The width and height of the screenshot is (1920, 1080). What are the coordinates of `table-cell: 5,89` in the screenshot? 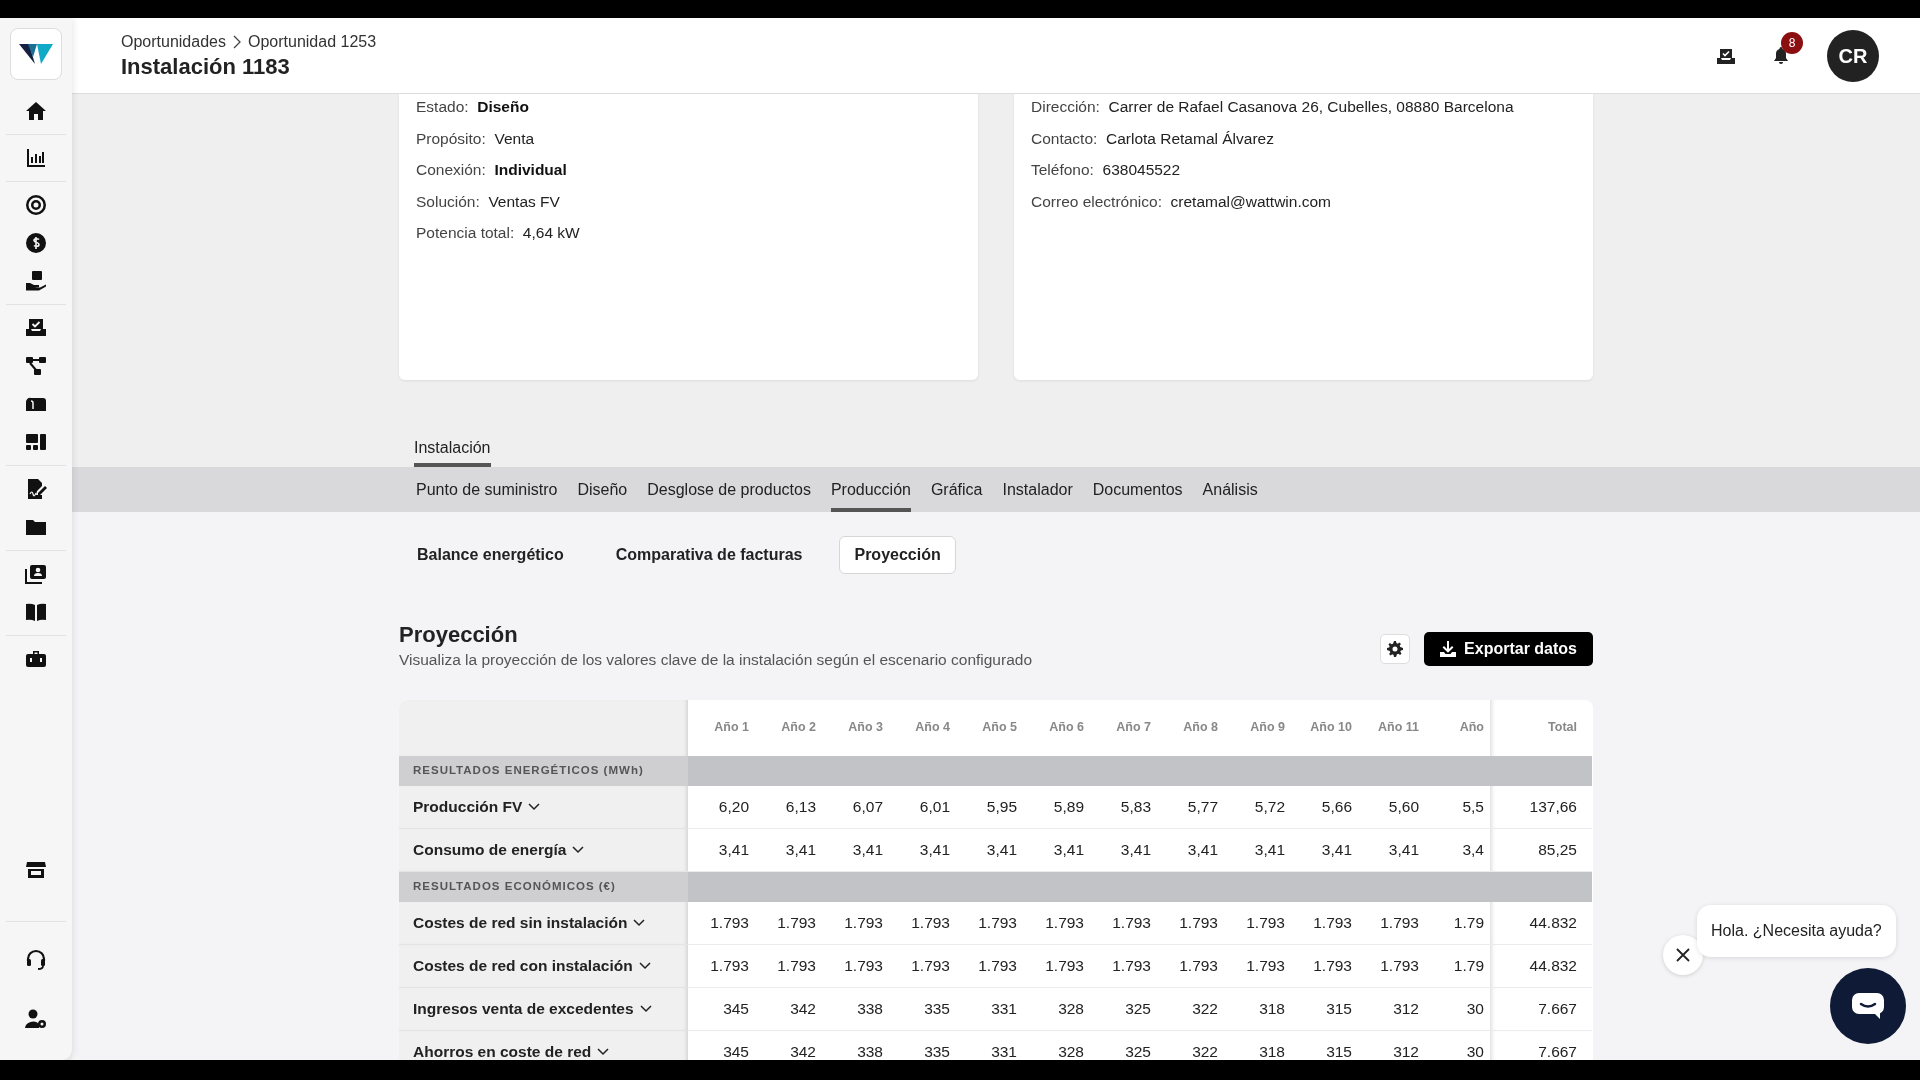 It's located at (1056, 807).